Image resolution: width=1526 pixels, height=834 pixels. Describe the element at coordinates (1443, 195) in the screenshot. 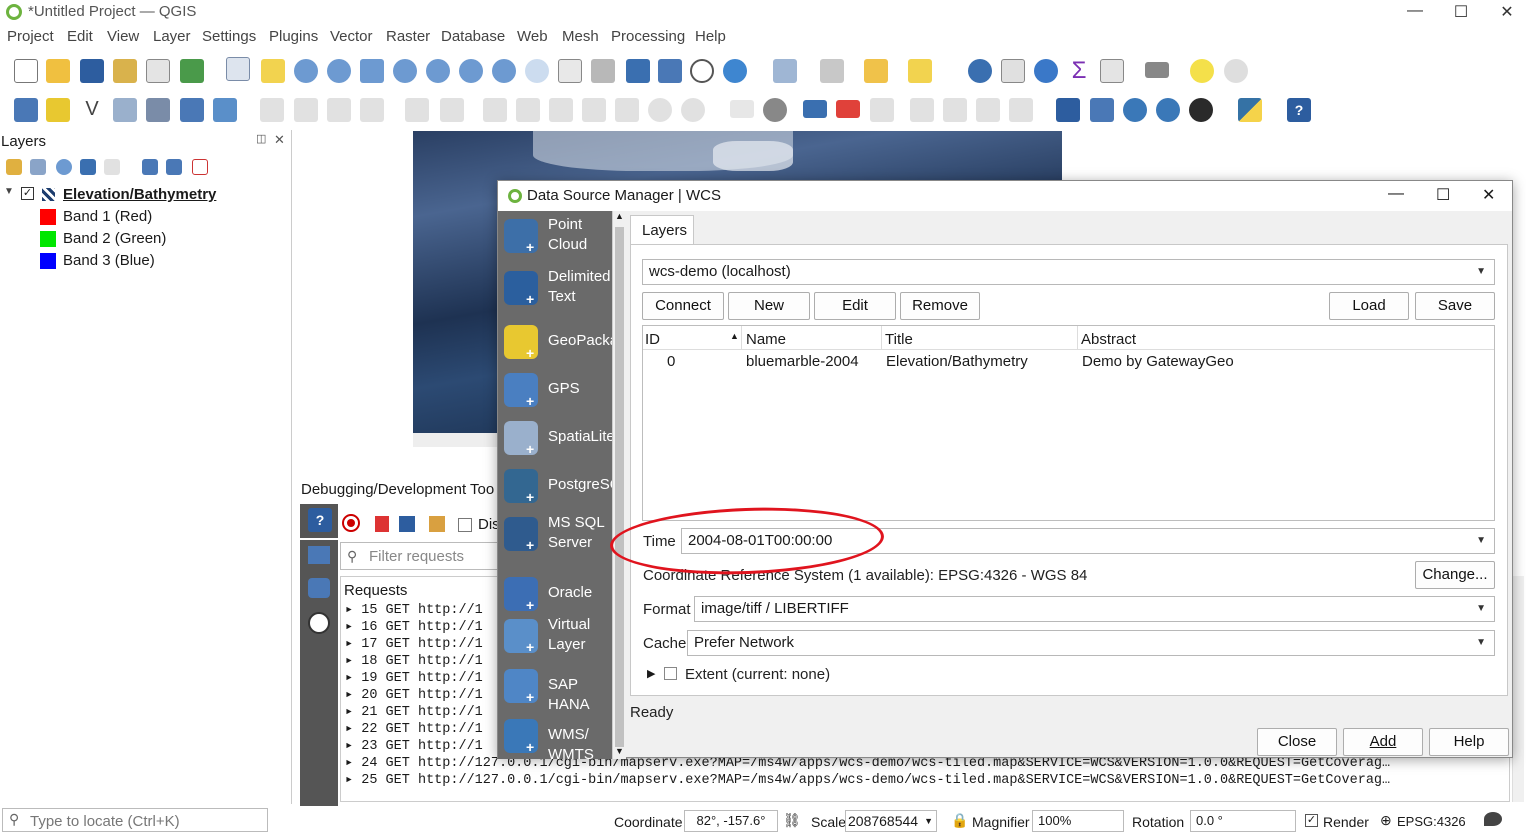

I see `dialog-maximize-icon: ☐` at that location.